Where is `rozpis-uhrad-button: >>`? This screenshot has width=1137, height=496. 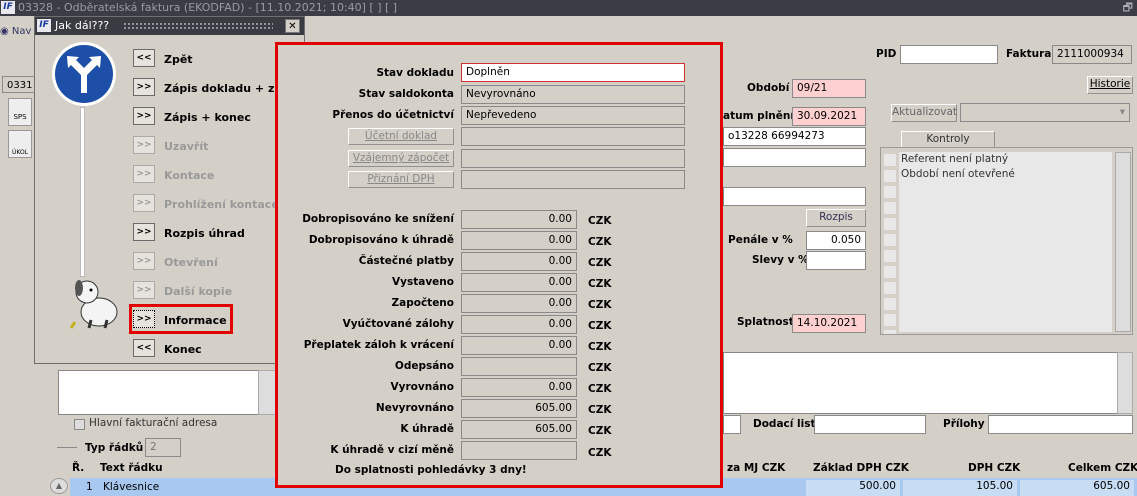 rozpis-uhrad-button: >> is located at coordinates (144, 232).